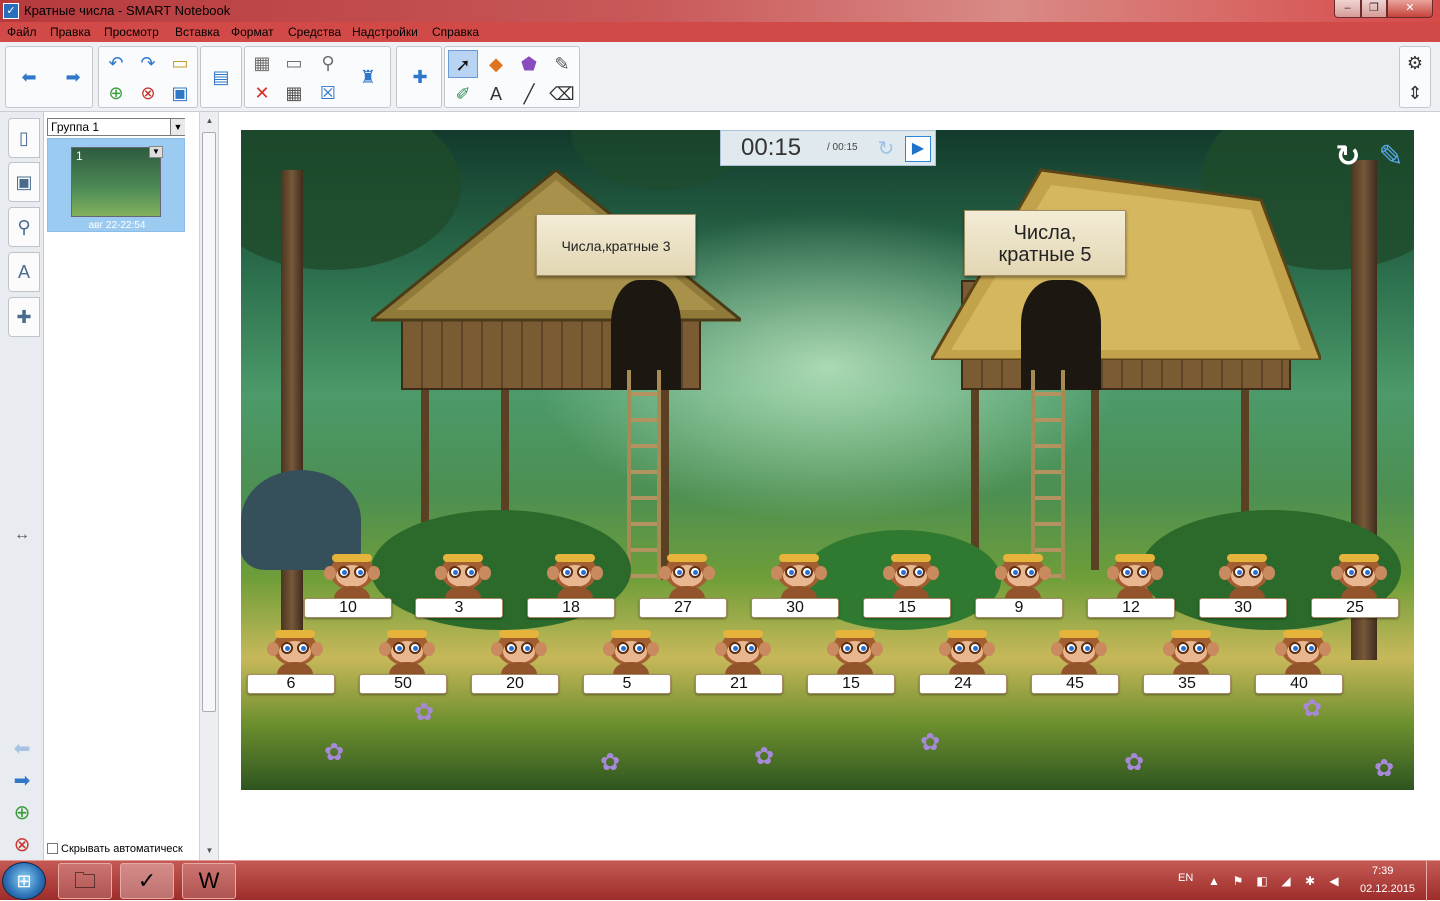  Describe the element at coordinates (496, 64) in the screenshot. I see `shapes-icon: ◆` at that location.